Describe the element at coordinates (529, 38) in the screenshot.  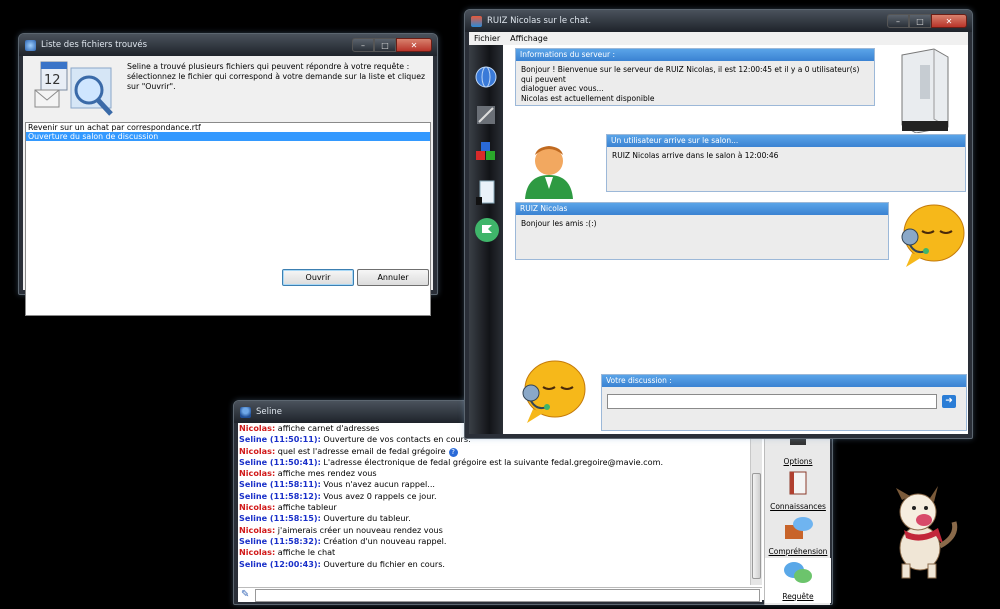
I see `menu-affichage: Affichage` at that location.